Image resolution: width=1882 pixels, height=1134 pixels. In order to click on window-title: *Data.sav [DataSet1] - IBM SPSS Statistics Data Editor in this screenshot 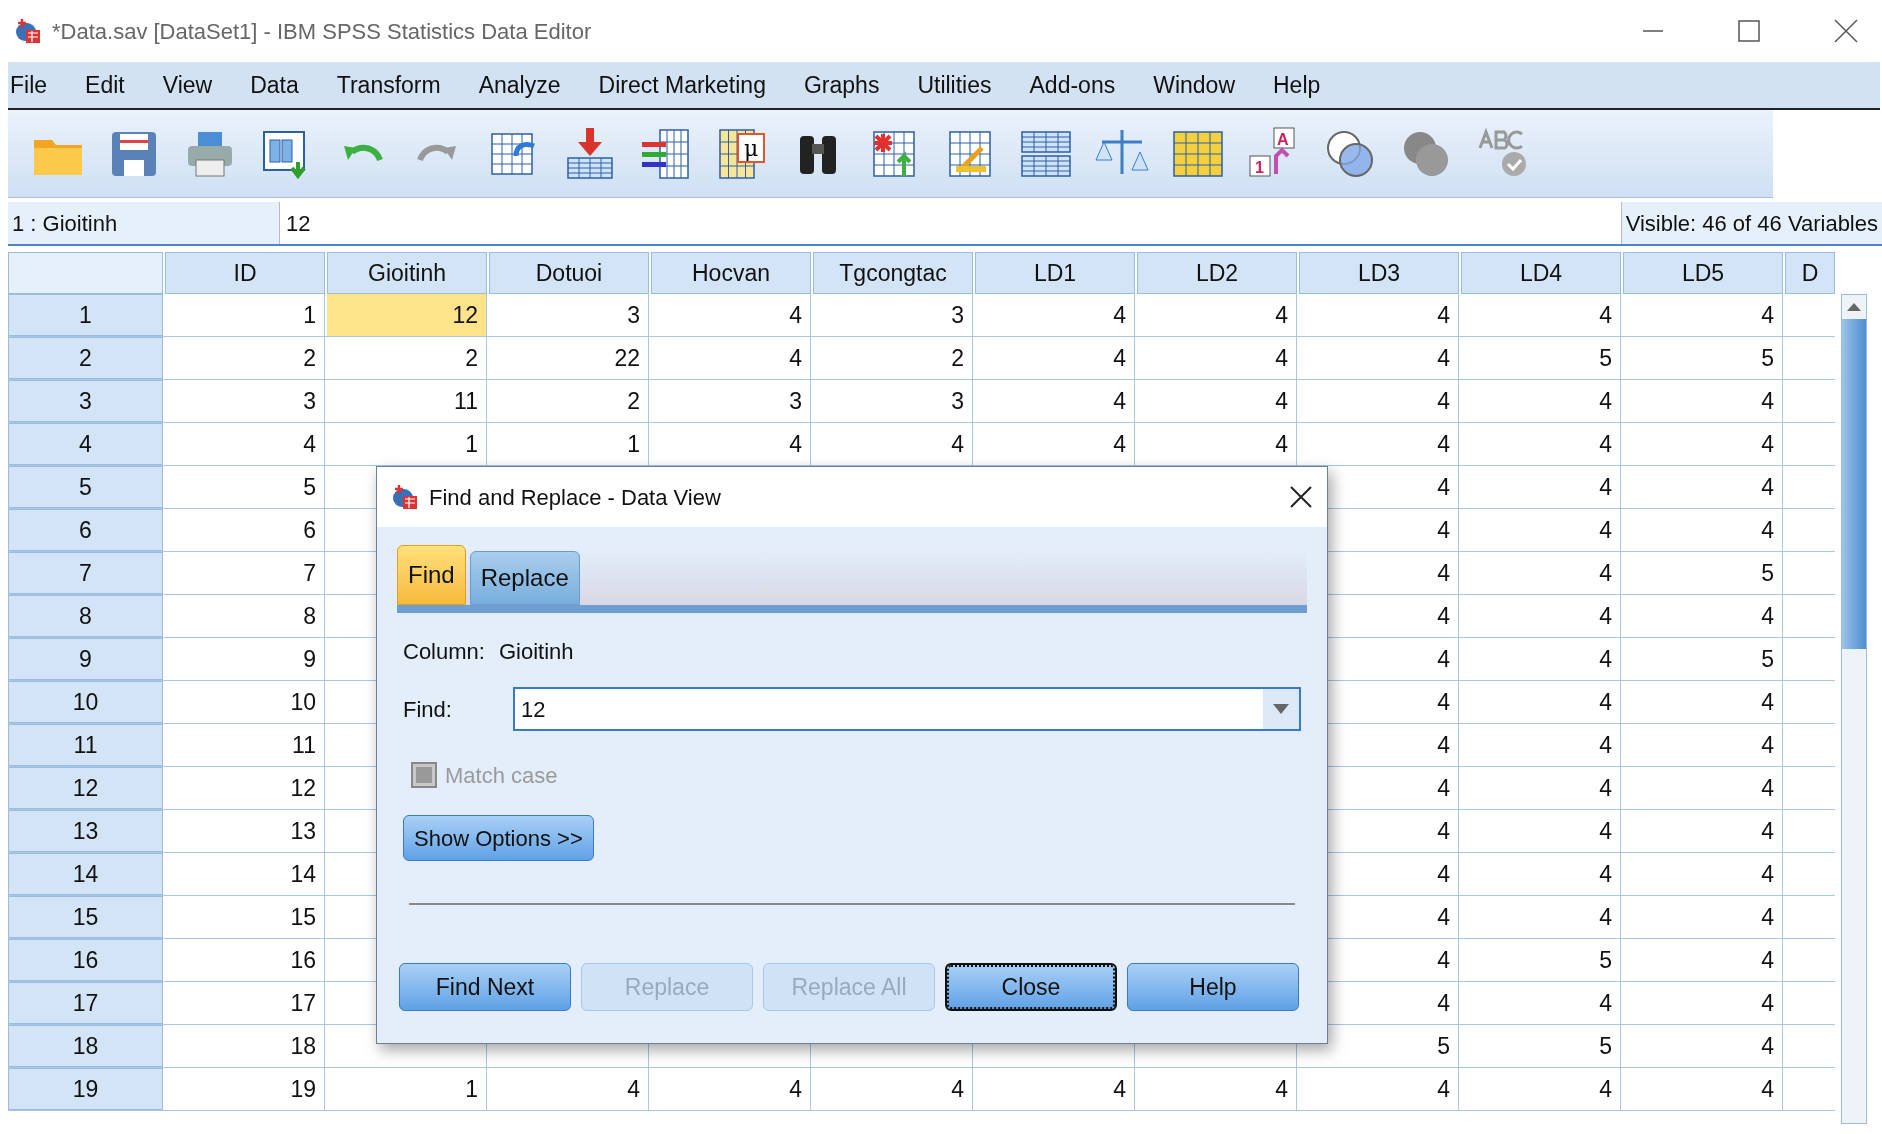, I will do `click(322, 31)`.